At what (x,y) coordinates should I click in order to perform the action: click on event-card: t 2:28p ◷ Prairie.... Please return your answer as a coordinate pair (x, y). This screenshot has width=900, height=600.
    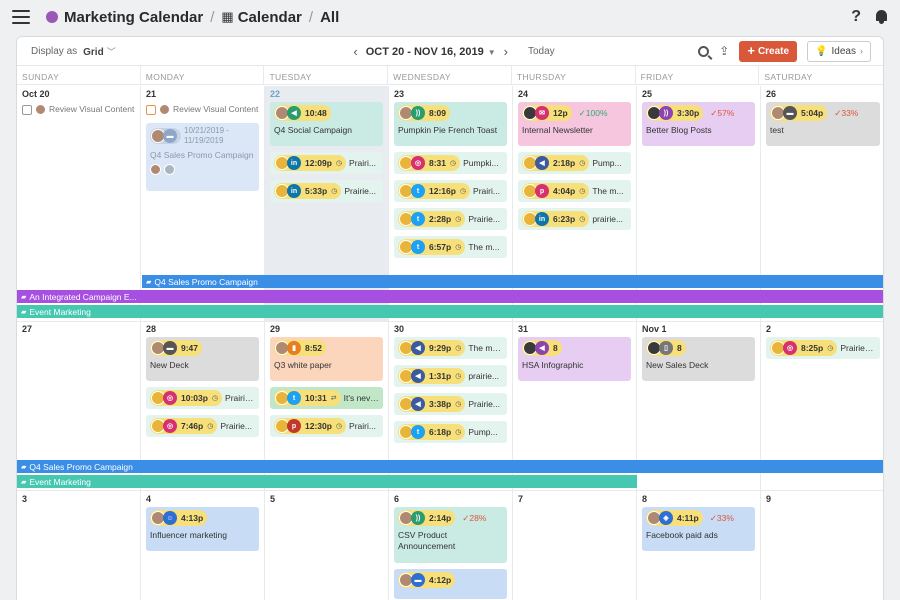
    Looking at the image, I should click on (450, 219).